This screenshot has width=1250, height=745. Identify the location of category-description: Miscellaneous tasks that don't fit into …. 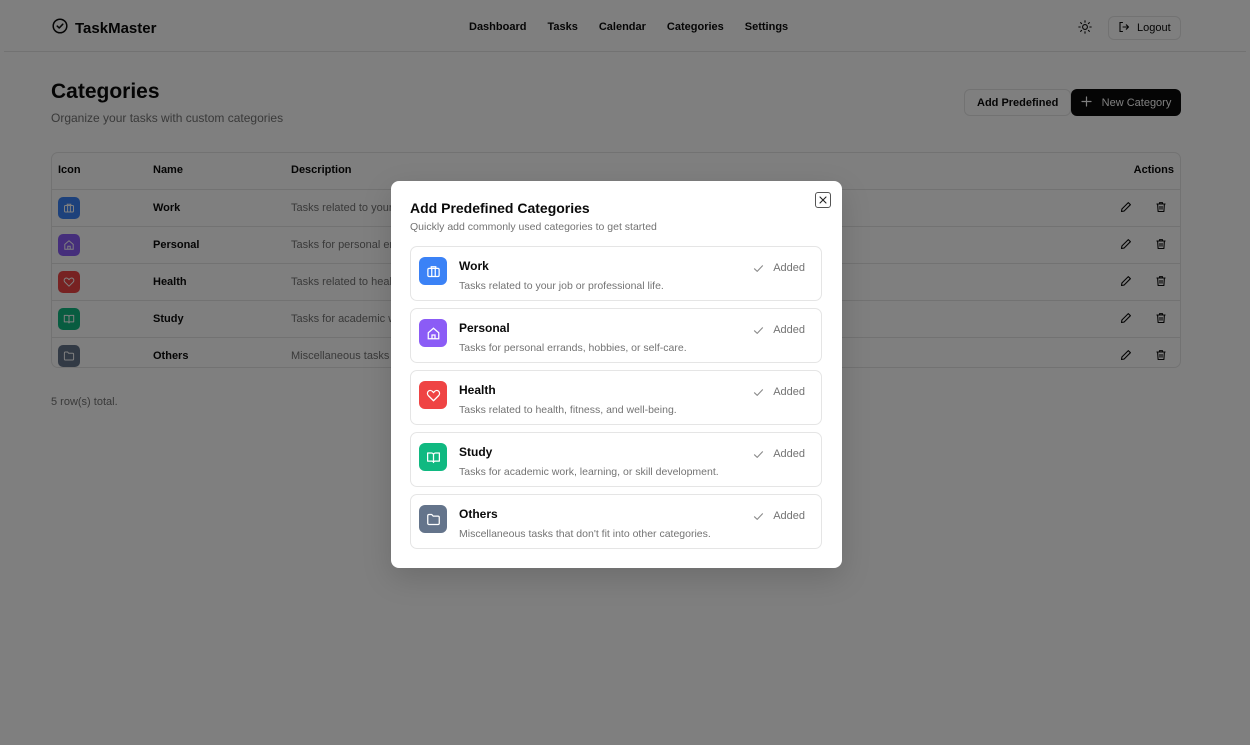
(585, 534).